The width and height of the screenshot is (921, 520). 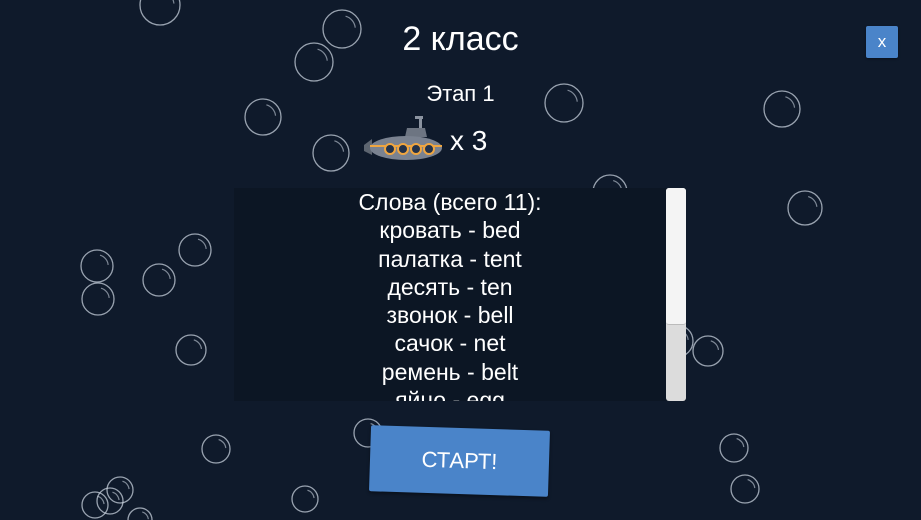 I want to click on scrollbar-thumb, so click(x=676, y=256).